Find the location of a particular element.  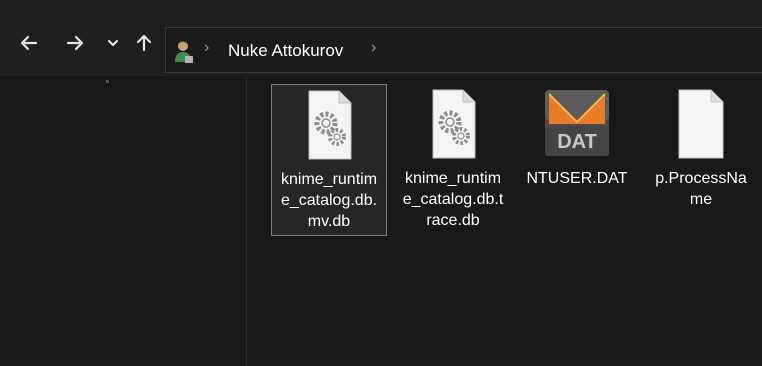

breadcrumb-user-folder: Nuke Attokurov is located at coordinates (285, 51).